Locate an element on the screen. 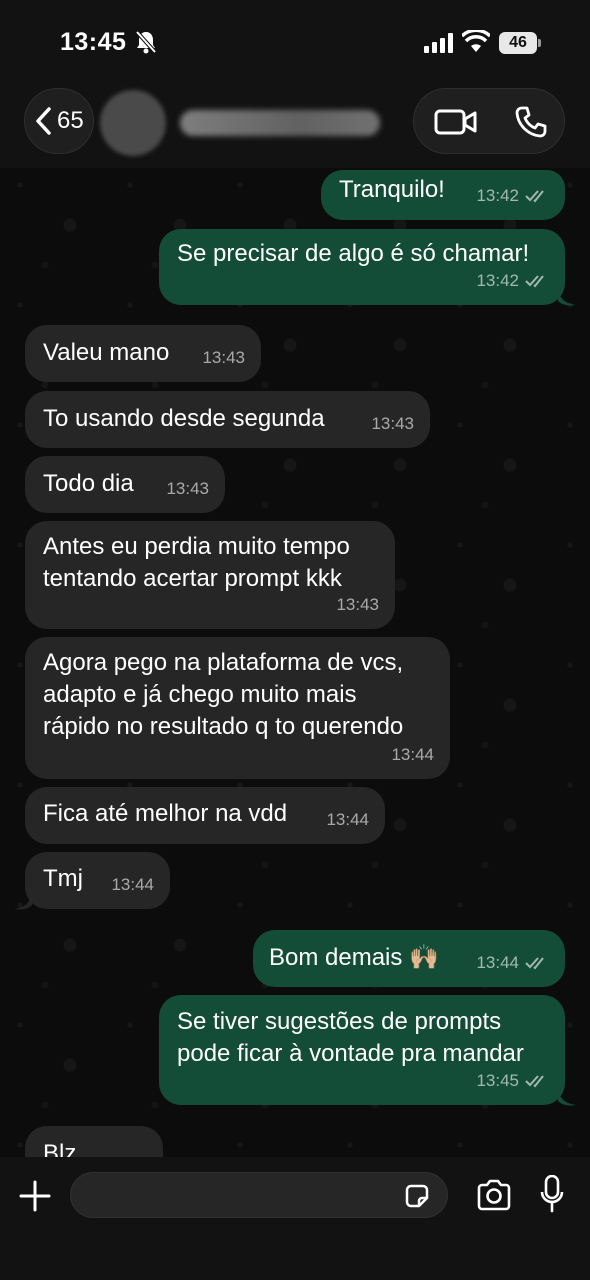 The width and height of the screenshot is (590, 1280). contact-avatar is located at coordinates (133, 123).